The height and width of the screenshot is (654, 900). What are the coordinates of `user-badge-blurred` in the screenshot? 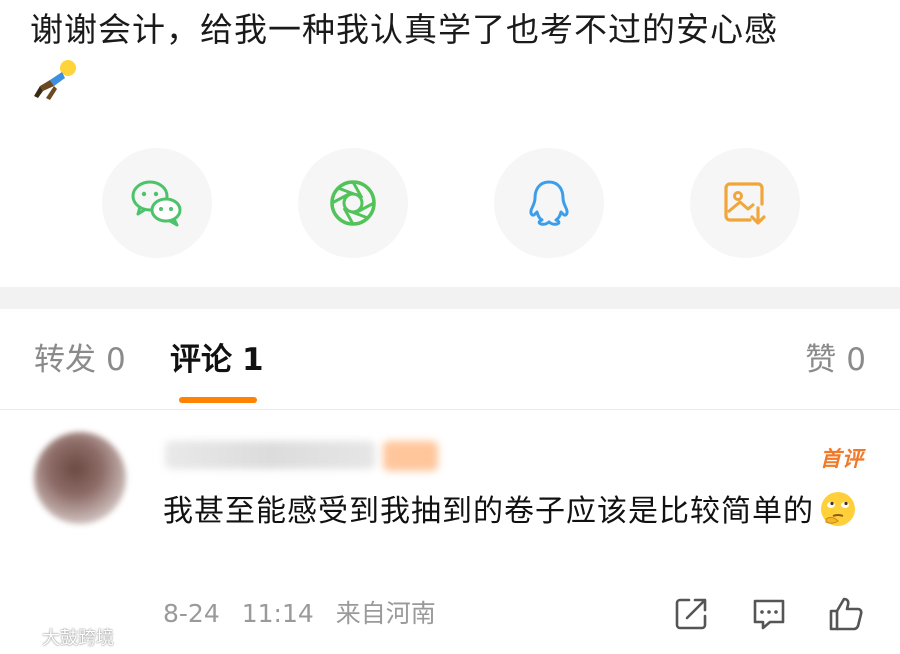 It's located at (410, 456).